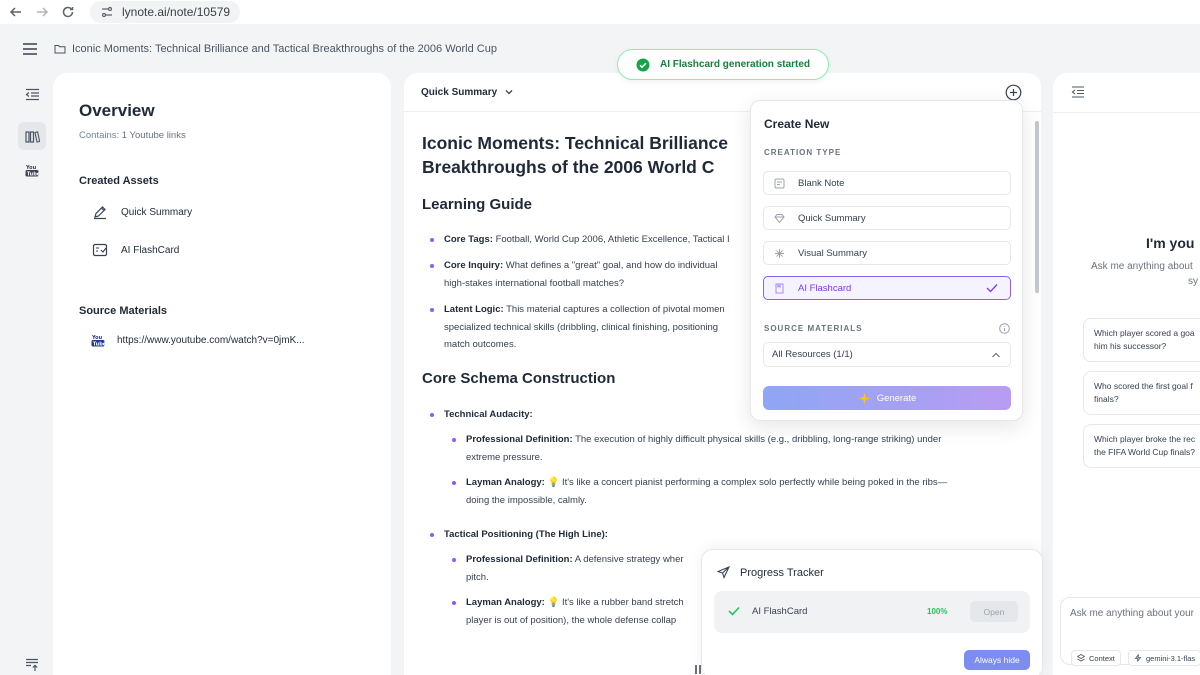 This screenshot has width=1200, height=675. I want to click on left-rail: You Tube, so click(32, 375).